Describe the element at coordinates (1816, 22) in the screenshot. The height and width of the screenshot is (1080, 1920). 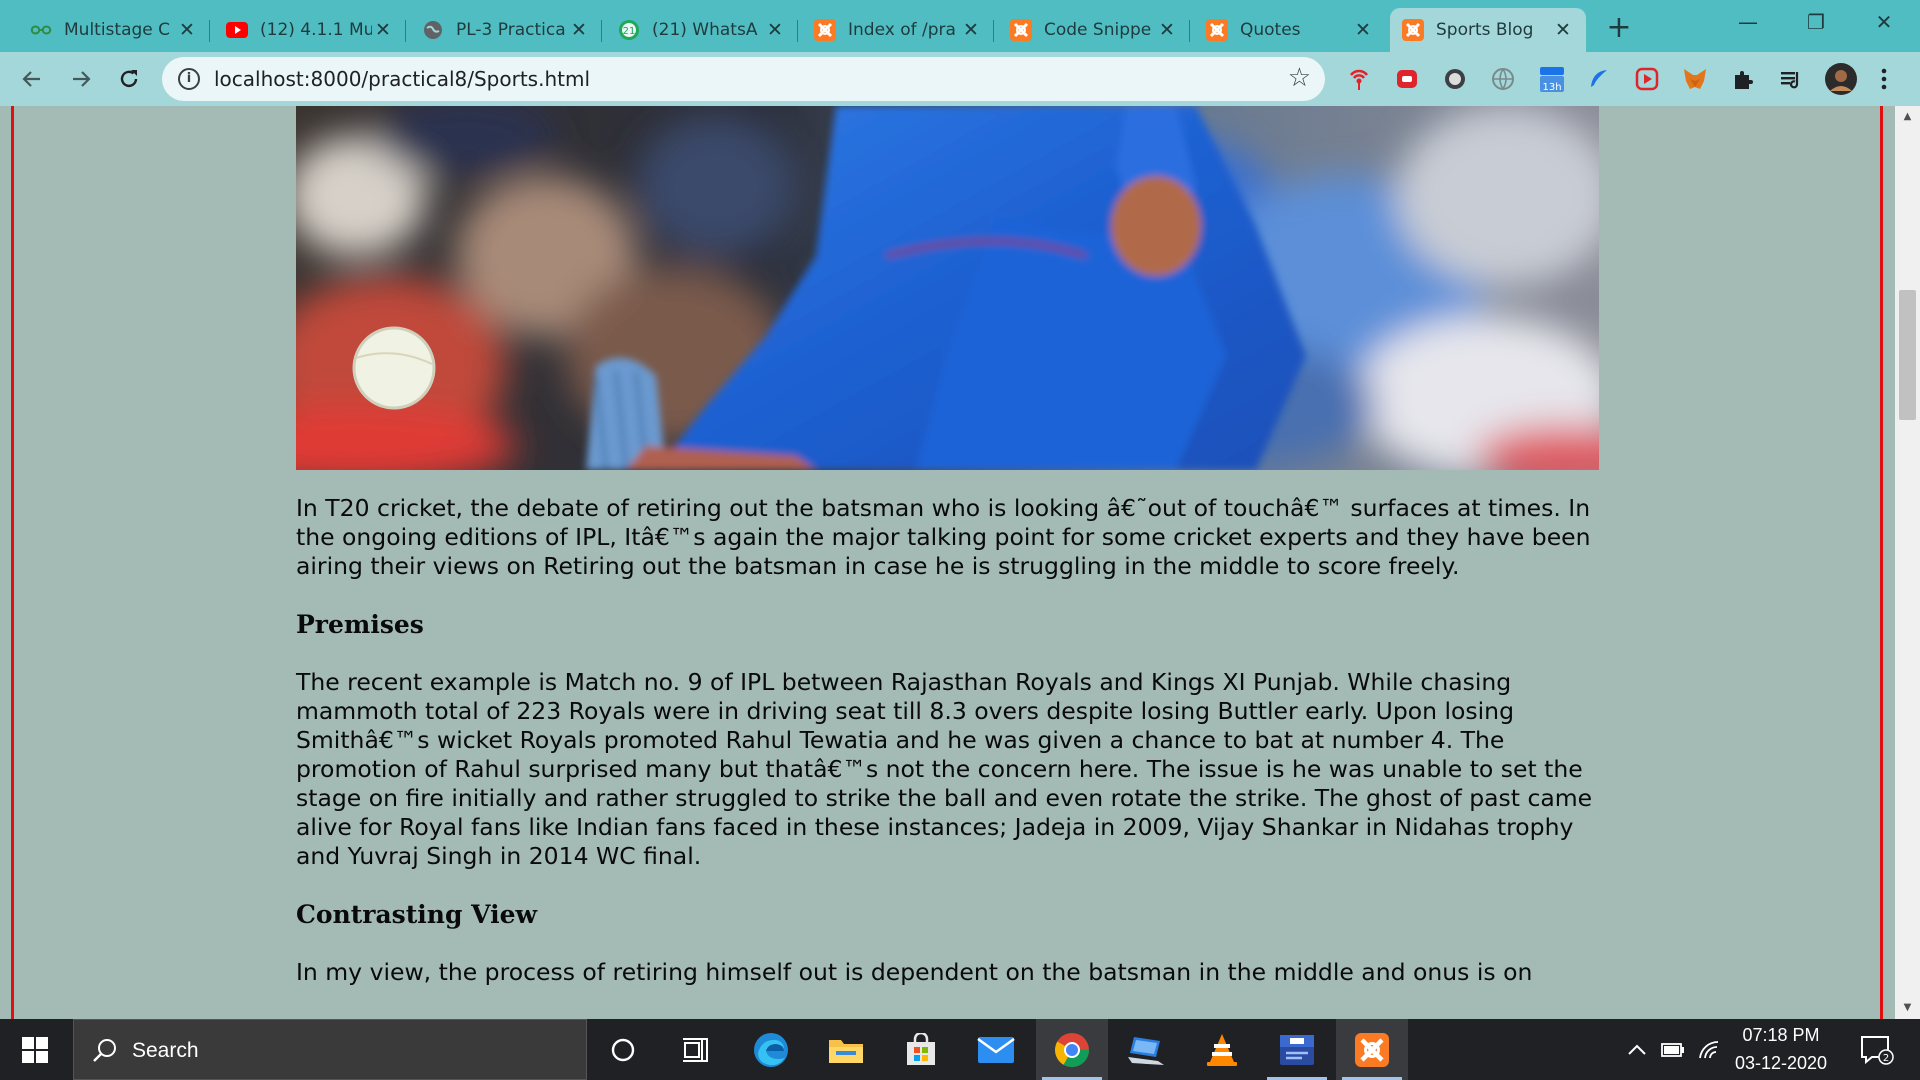
I see `restore-button: ❐` at that location.